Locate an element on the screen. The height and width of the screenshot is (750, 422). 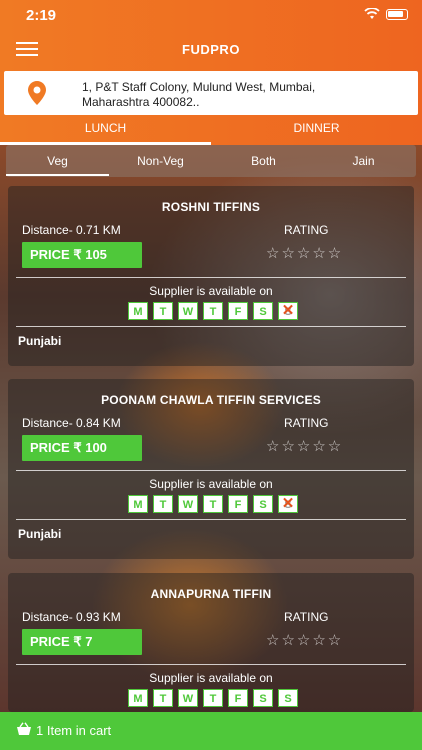
distance-text: Distance- 0.84 KM is located at coordinates (71, 423).